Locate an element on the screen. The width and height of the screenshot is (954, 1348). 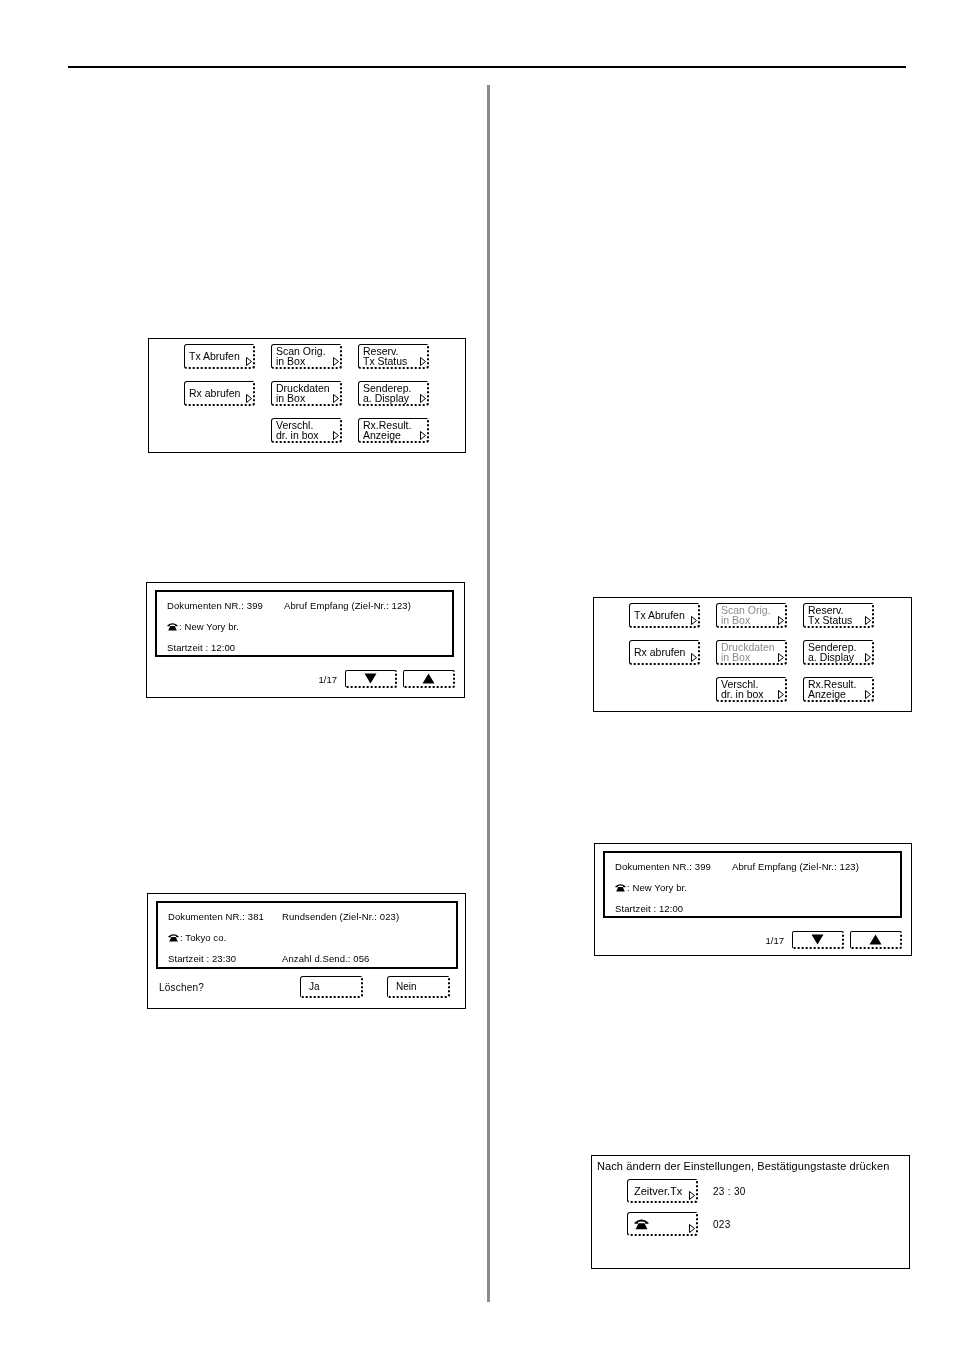
document-number: Dokumenten NR.: 381 is located at coordinates (216, 916).